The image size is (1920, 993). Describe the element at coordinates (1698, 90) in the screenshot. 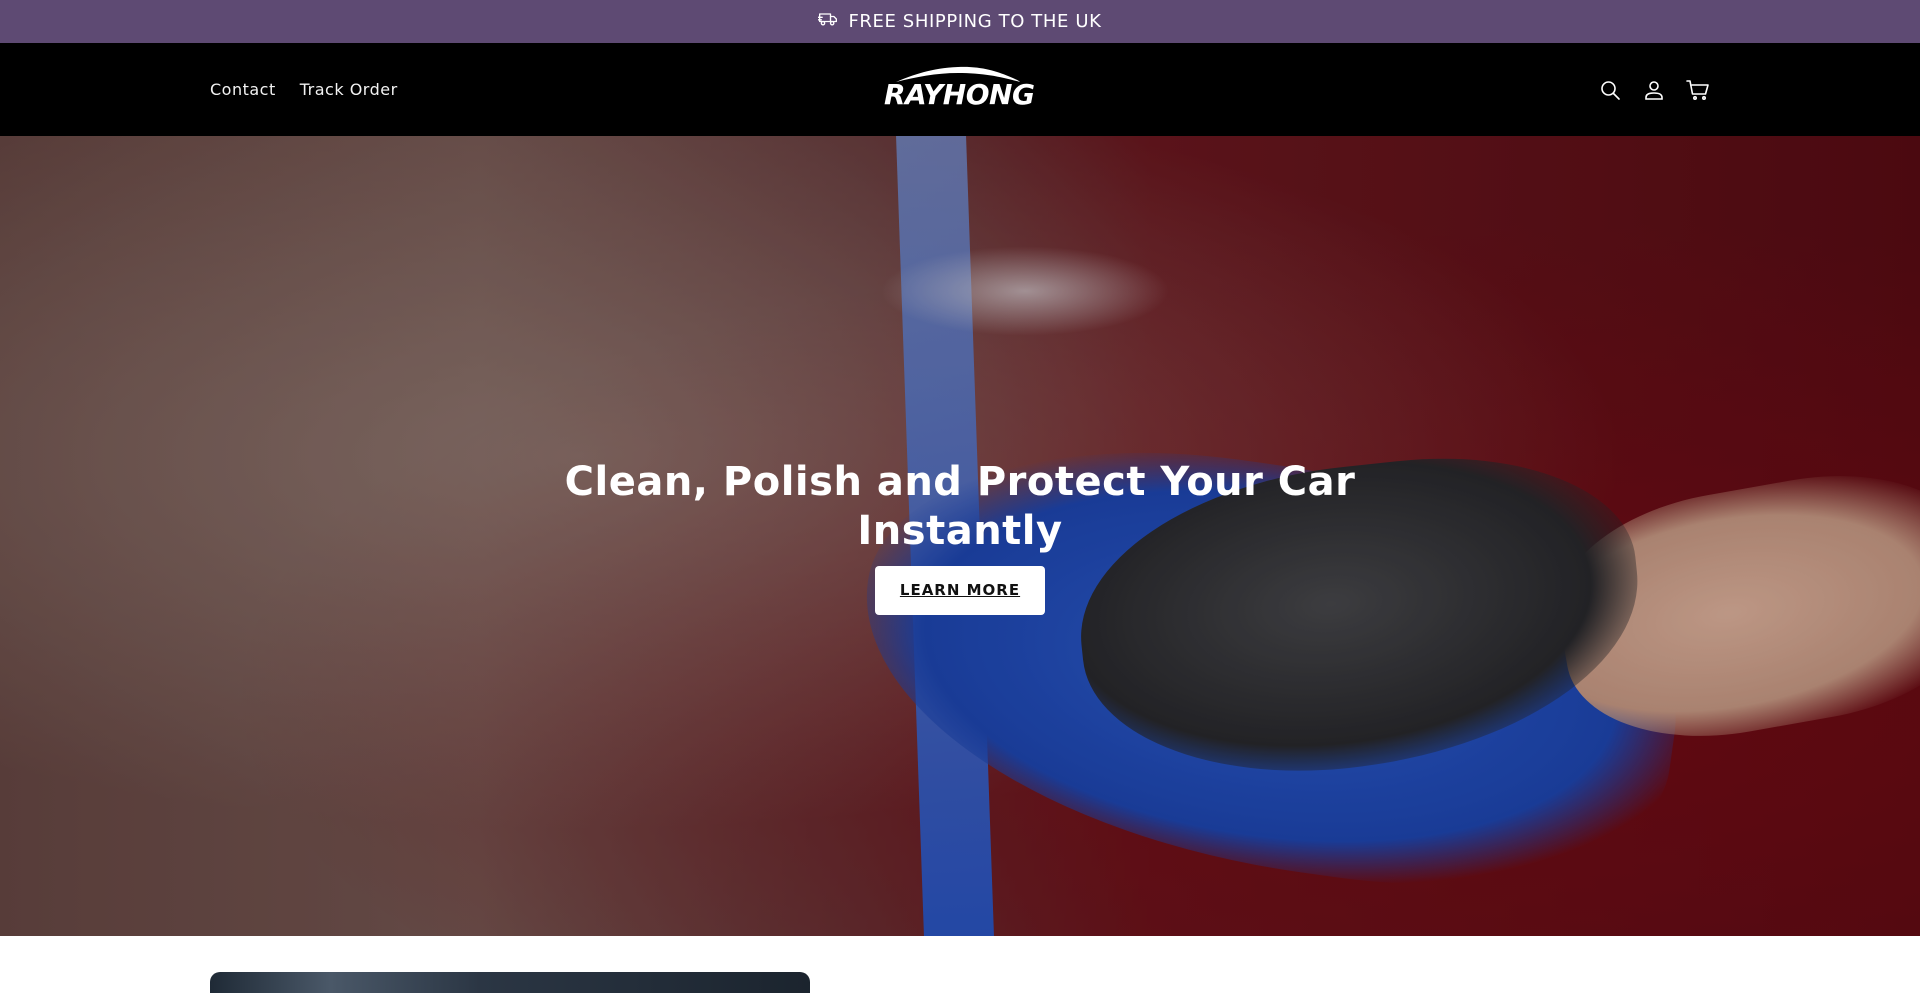

I see `cart-icon` at that location.